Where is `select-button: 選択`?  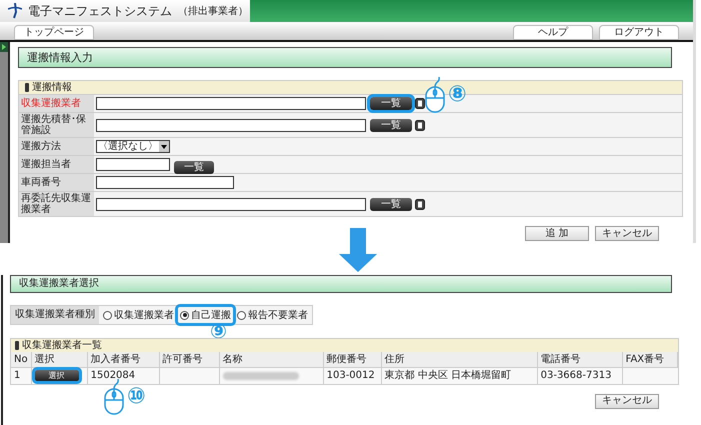 select-button: 選択 is located at coordinates (56, 376).